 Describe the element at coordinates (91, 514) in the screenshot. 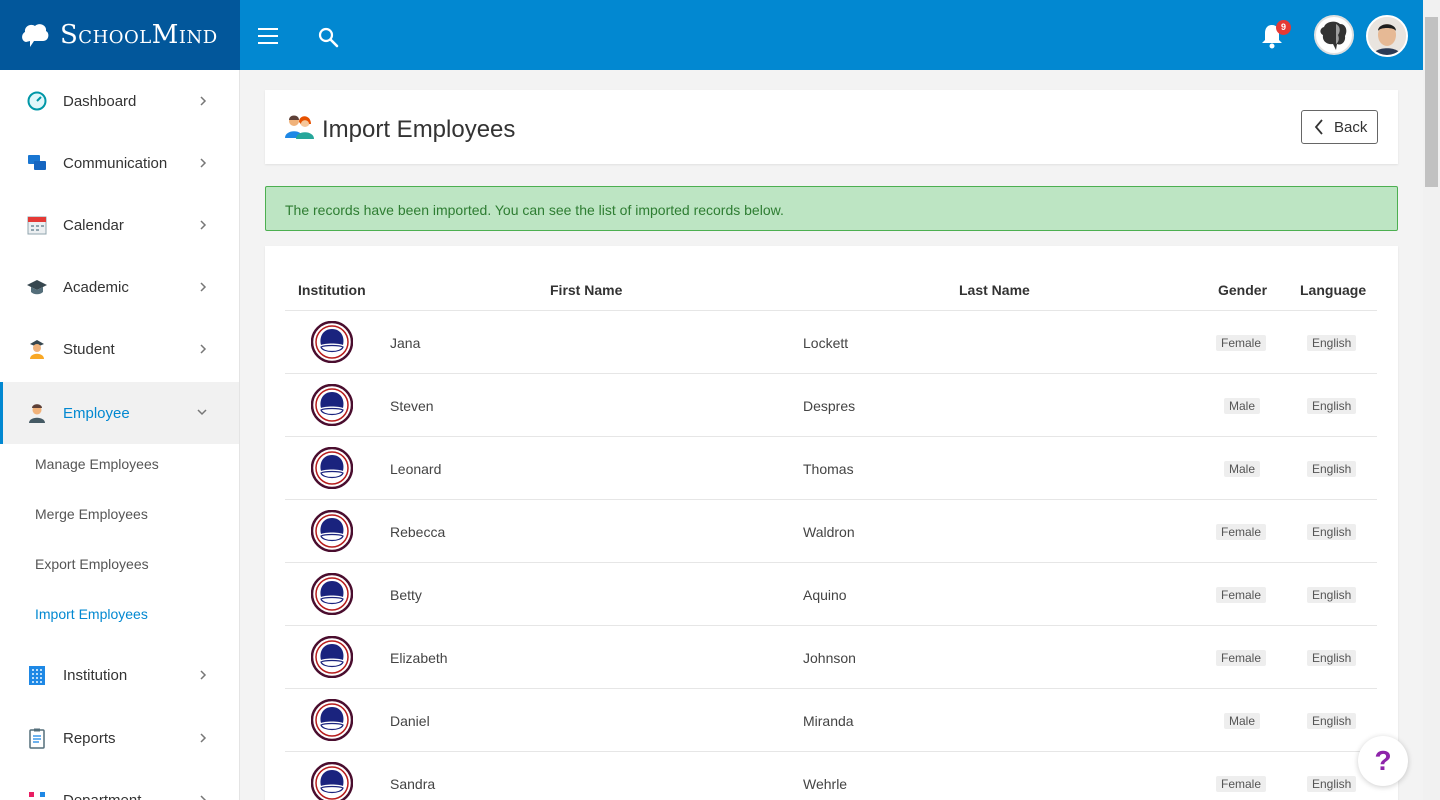

I see `sidebar-subitem-merge-employees: Merge Employees` at that location.